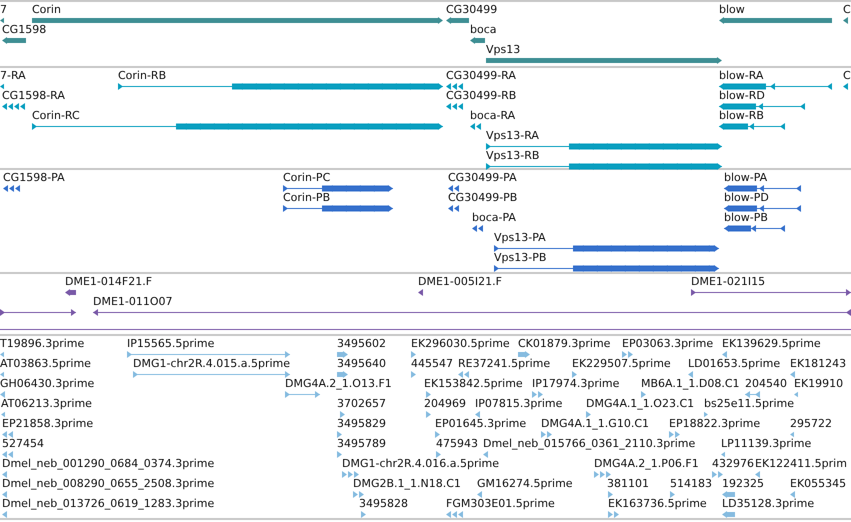 Image resolution: width=851 pixels, height=522 pixels. Describe the element at coordinates (13, 75) in the screenshot. I see `feature-label: 7-RA` at that location.